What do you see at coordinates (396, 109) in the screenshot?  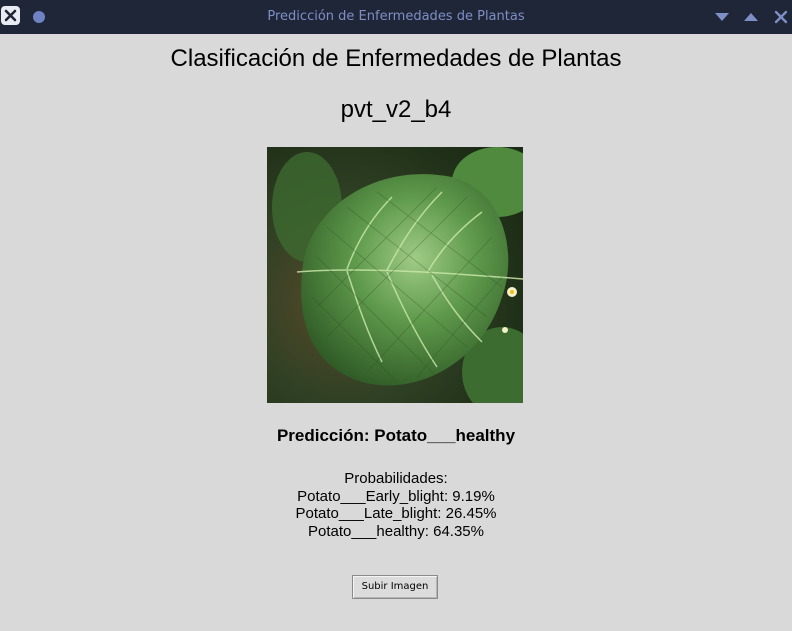 I see `model-name: pvt_v2_b4` at bounding box center [396, 109].